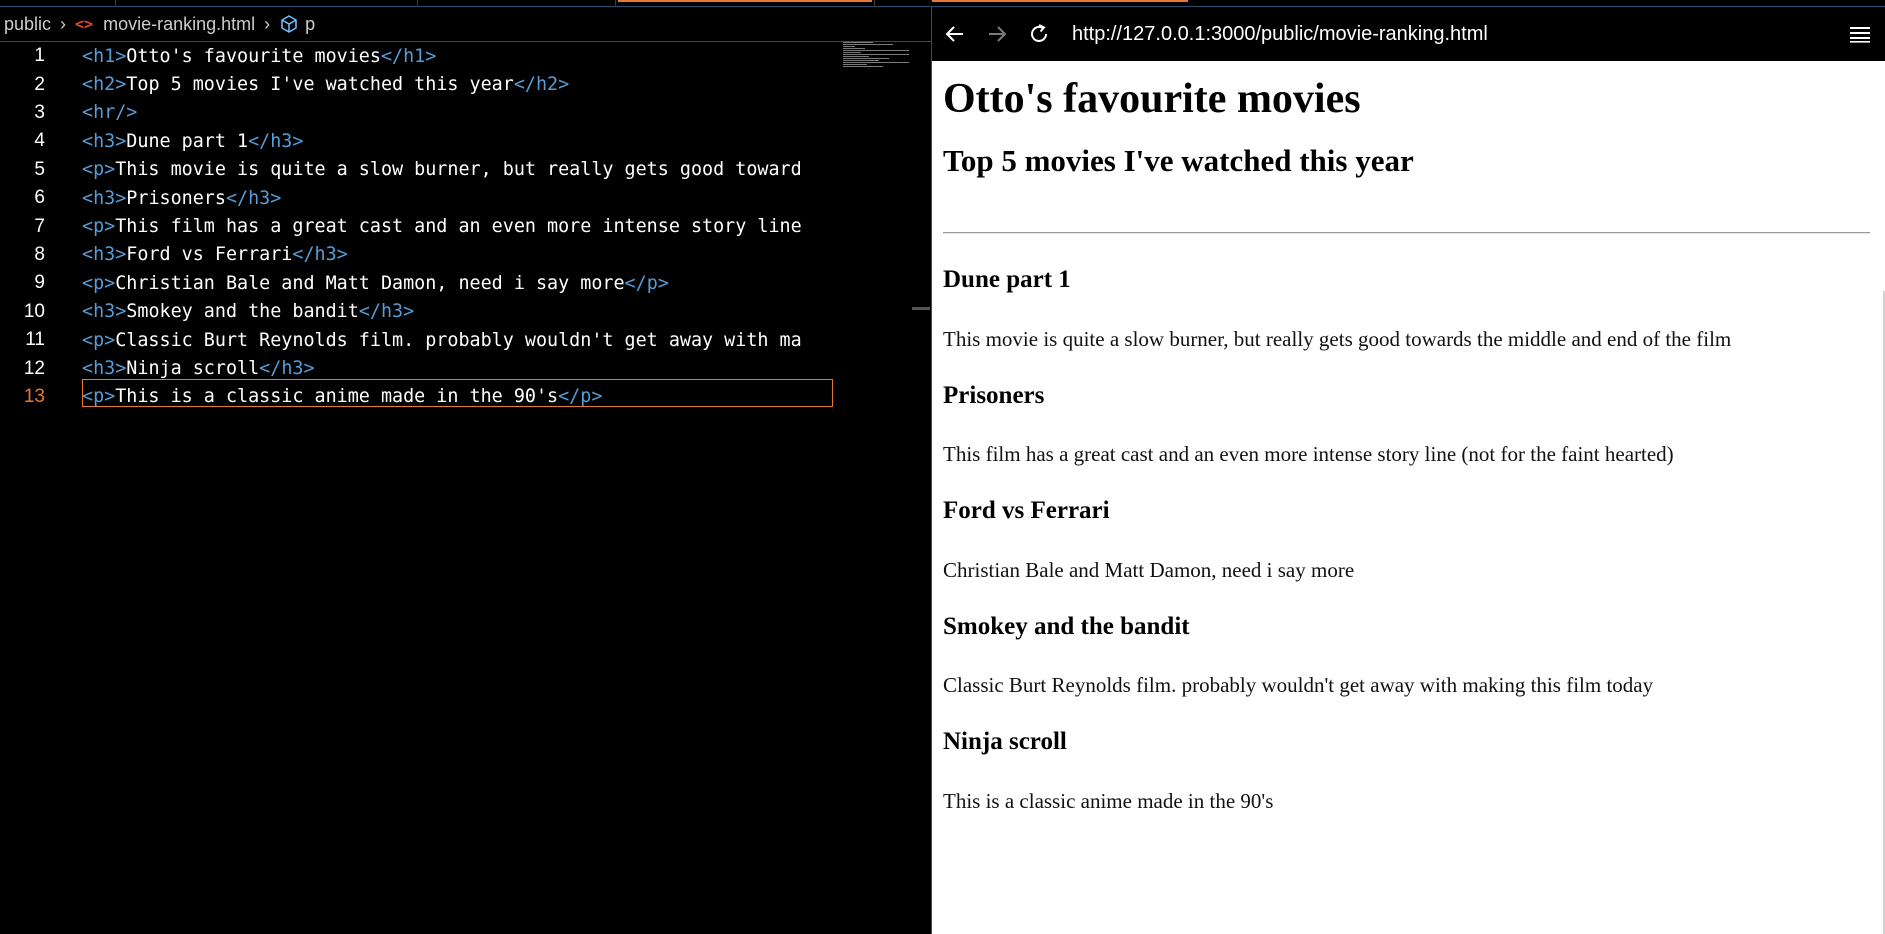 This screenshot has width=1885, height=934. What do you see at coordinates (39, 141) in the screenshot?
I see `line-number: 4` at bounding box center [39, 141].